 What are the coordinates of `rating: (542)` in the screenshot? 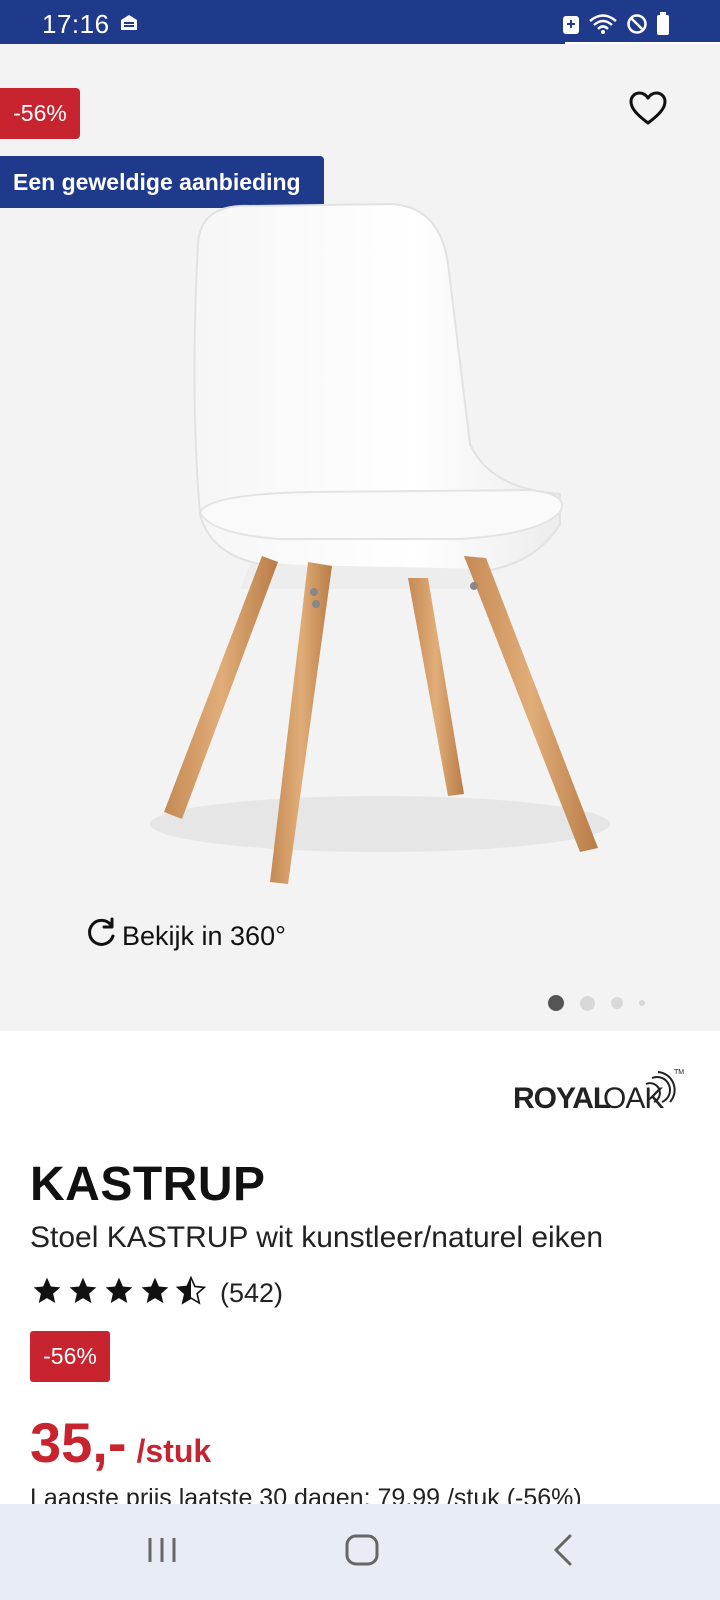 It's located at (156, 1293).